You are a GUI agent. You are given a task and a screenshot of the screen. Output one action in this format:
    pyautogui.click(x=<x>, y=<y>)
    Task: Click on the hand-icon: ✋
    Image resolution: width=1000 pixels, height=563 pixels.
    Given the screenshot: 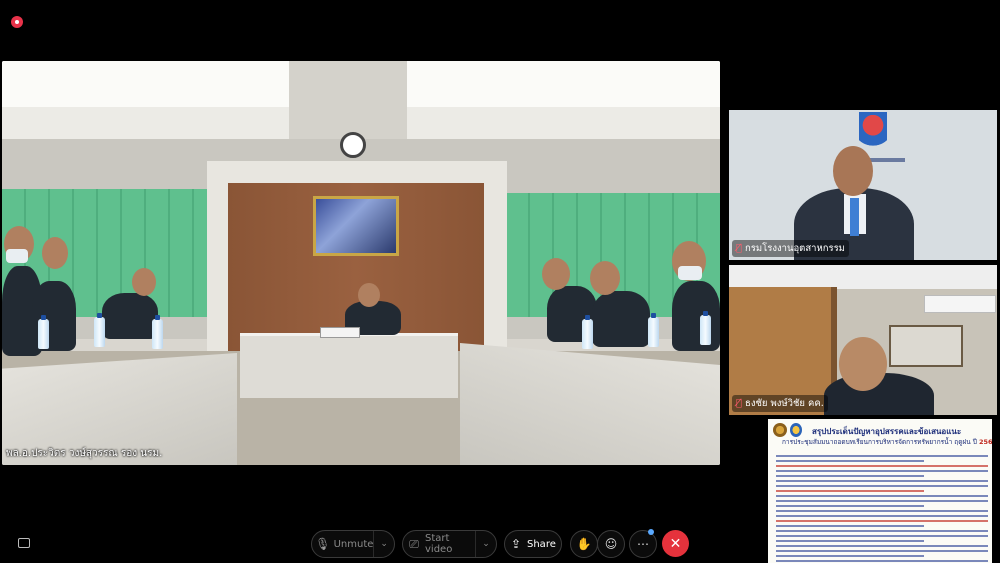 What is the action you would take?
    pyautogui.click(x=584, y=544)
    